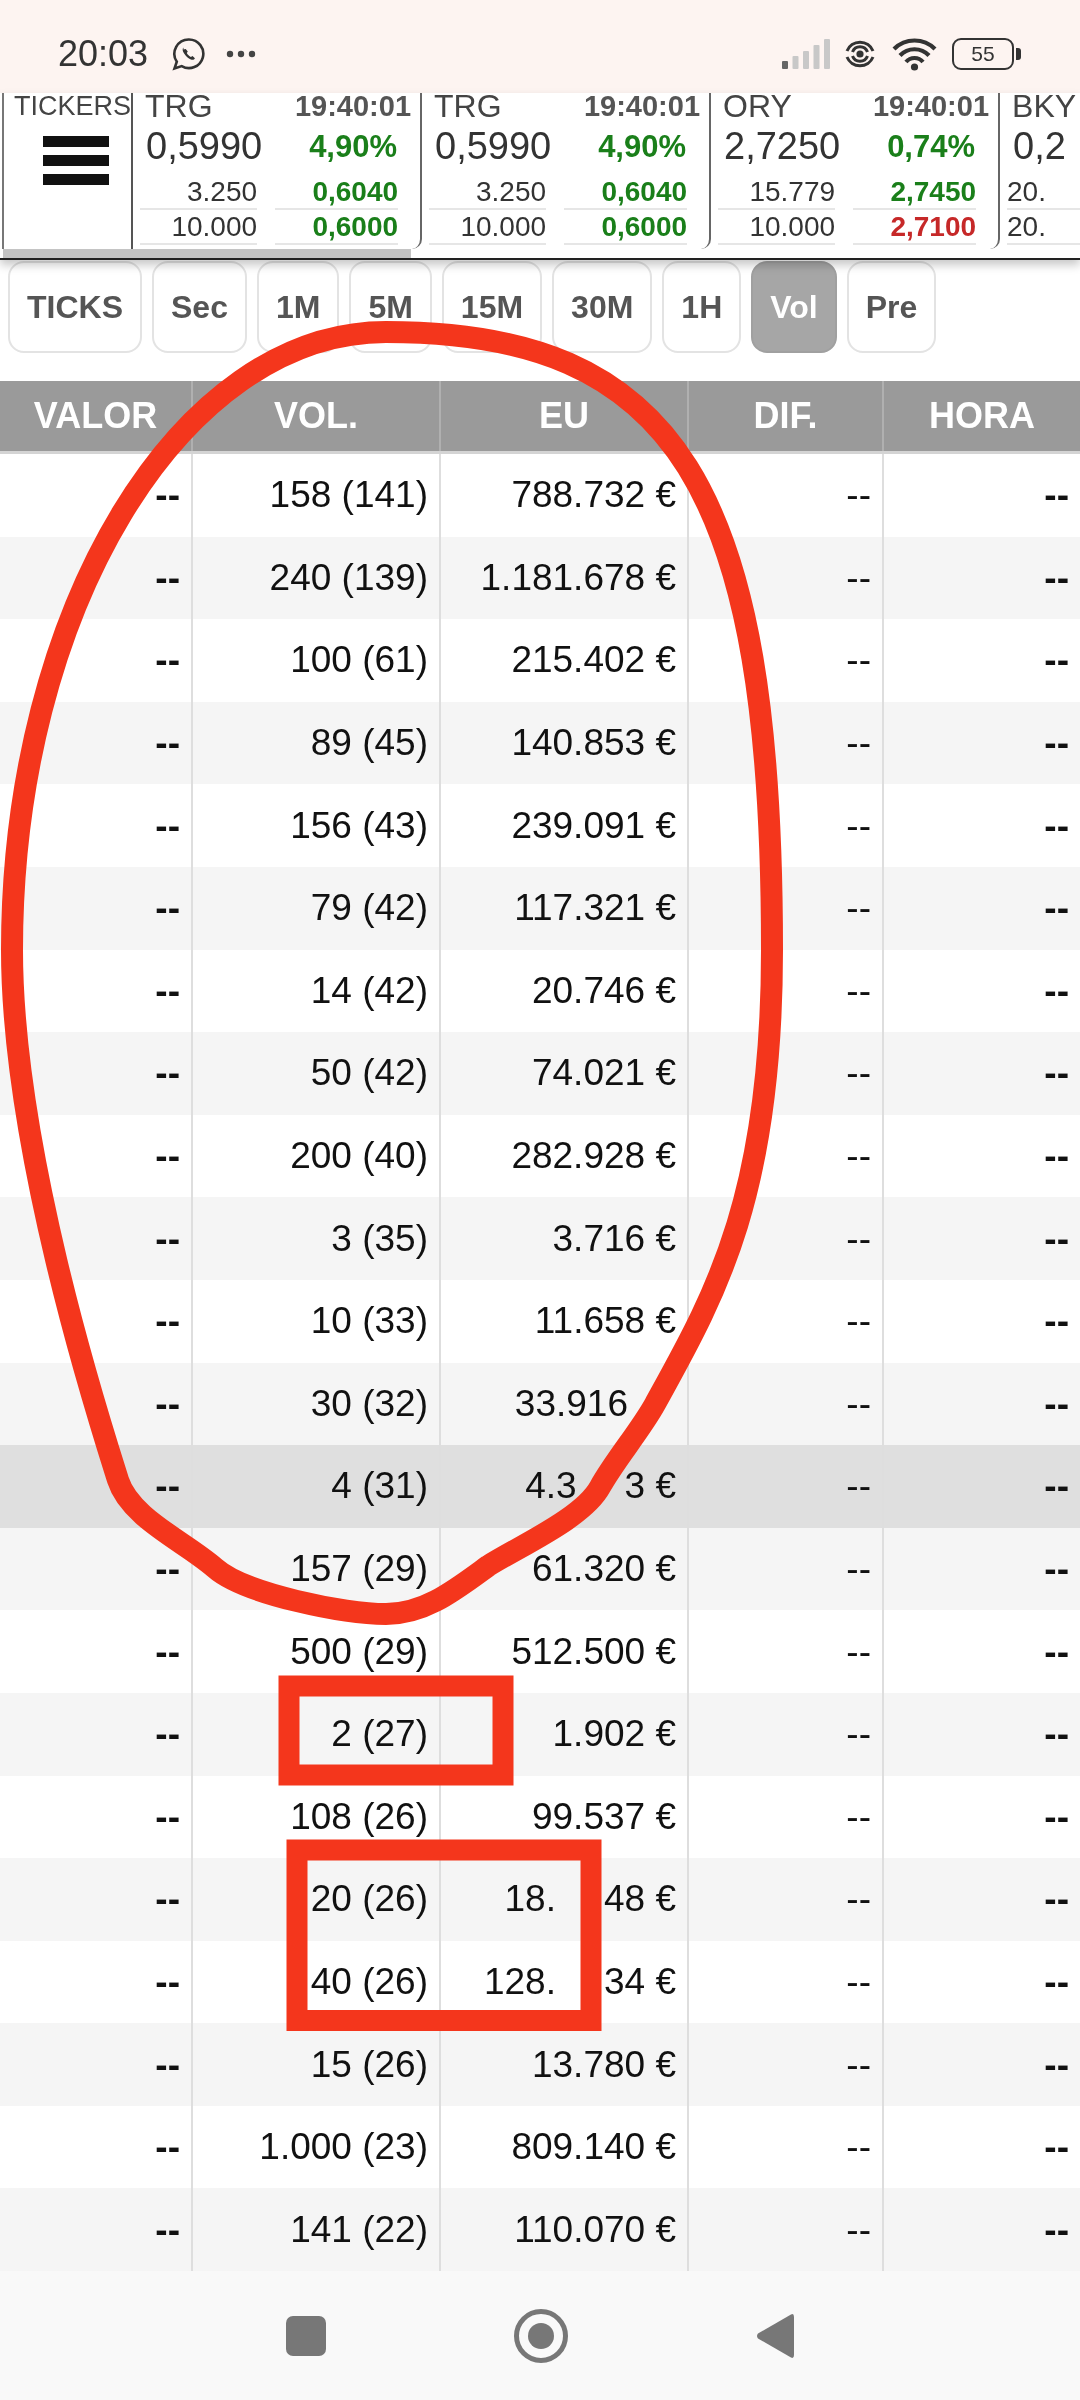 This screenshot has width=1080, height=2400. I want to click on menu-icon, so click(76, 160).